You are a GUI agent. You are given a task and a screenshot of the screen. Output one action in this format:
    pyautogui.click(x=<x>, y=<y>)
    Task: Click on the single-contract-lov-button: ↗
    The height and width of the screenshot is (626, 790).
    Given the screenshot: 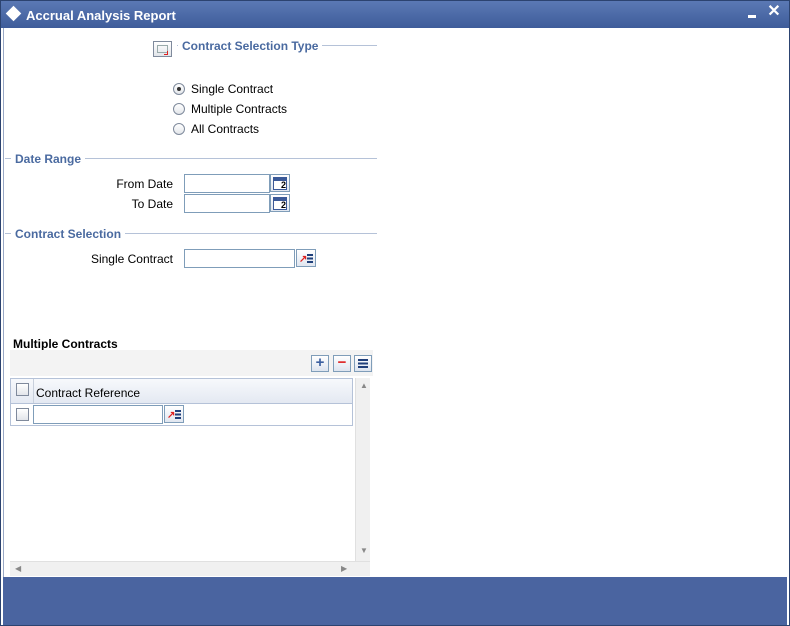 What is the action you would take?
    pyautogui.click(x=306, y=258)
    